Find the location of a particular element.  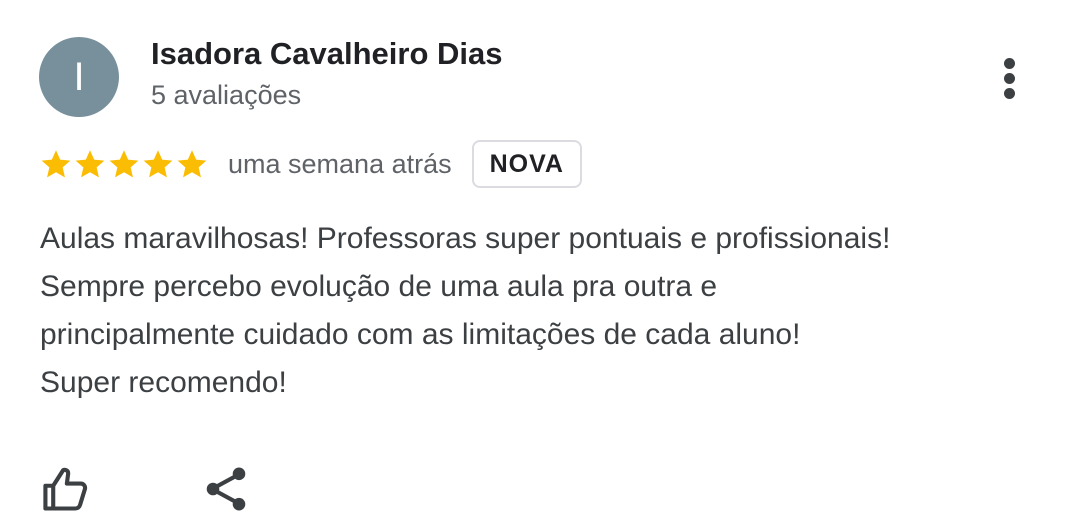

more-options-button is located at coordinates (1010, 78).